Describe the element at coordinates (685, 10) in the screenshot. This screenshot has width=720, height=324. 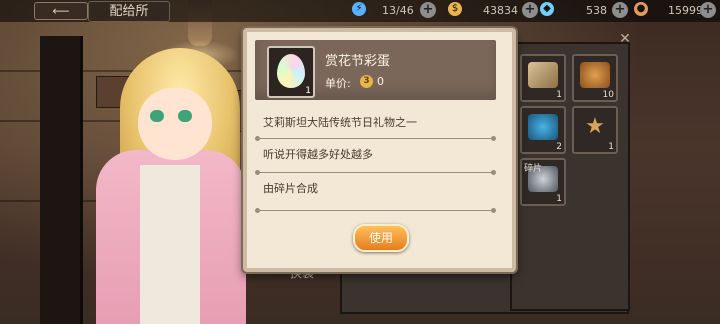
I see `gem-value: 15999` at that location.